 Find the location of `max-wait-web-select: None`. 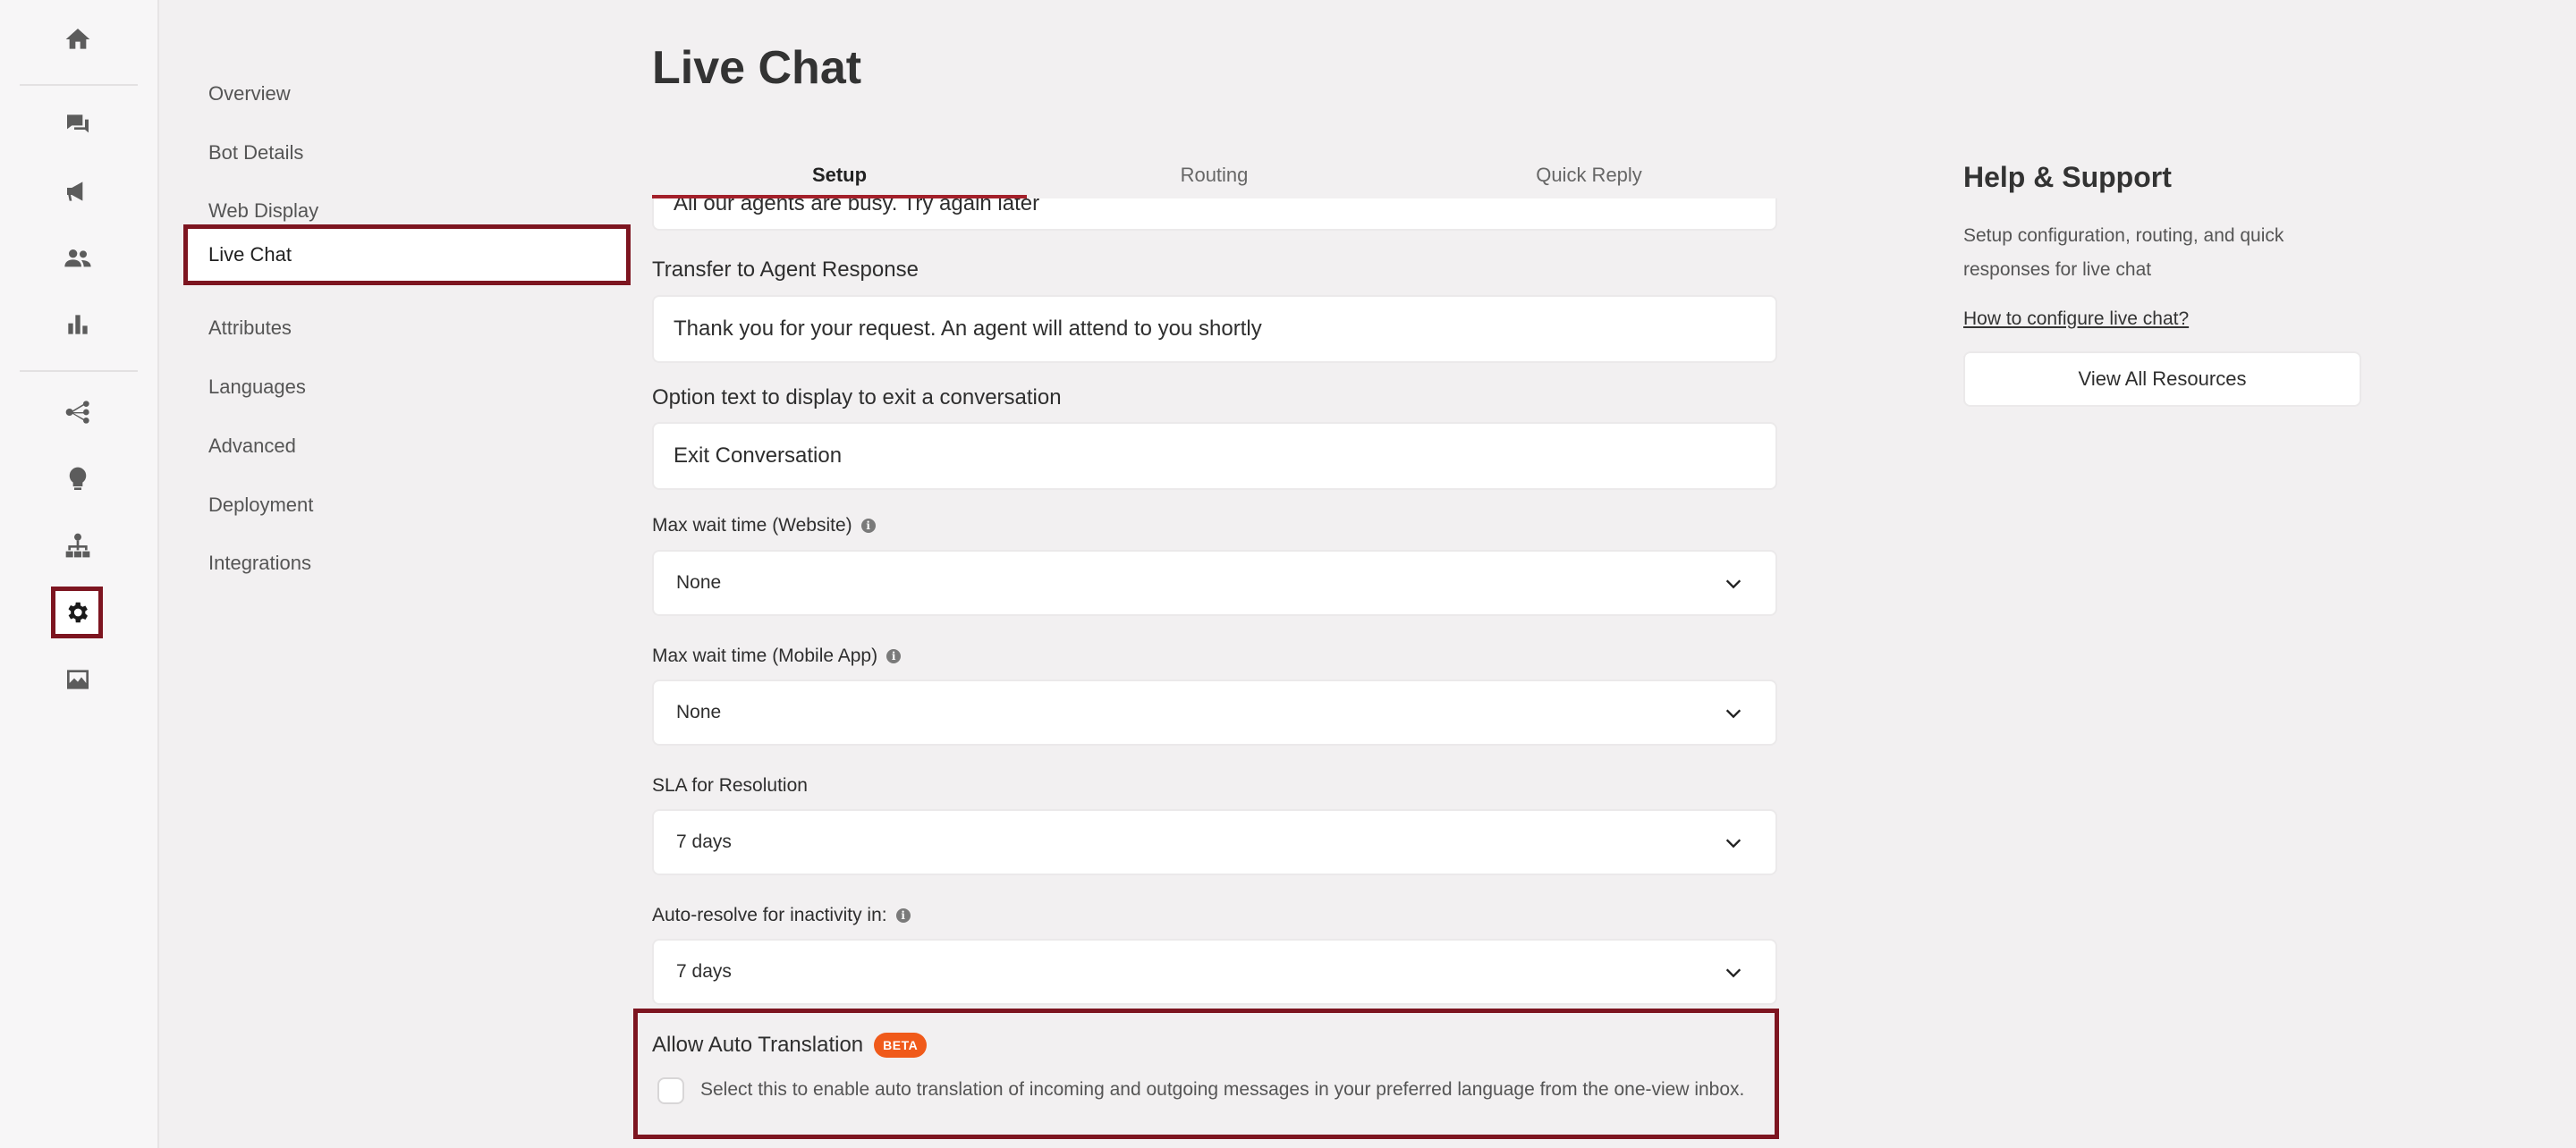

max-wait-web-select: None is located at coordinates (1214, 583).